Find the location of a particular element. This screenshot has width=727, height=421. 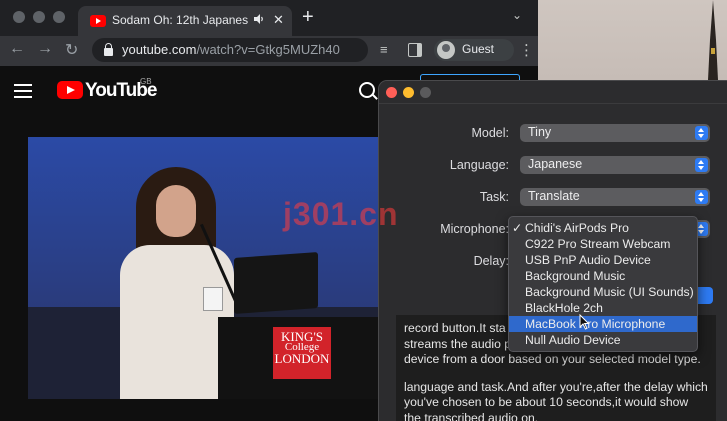

profile-button: Guest is located at coordinates (474, 50).